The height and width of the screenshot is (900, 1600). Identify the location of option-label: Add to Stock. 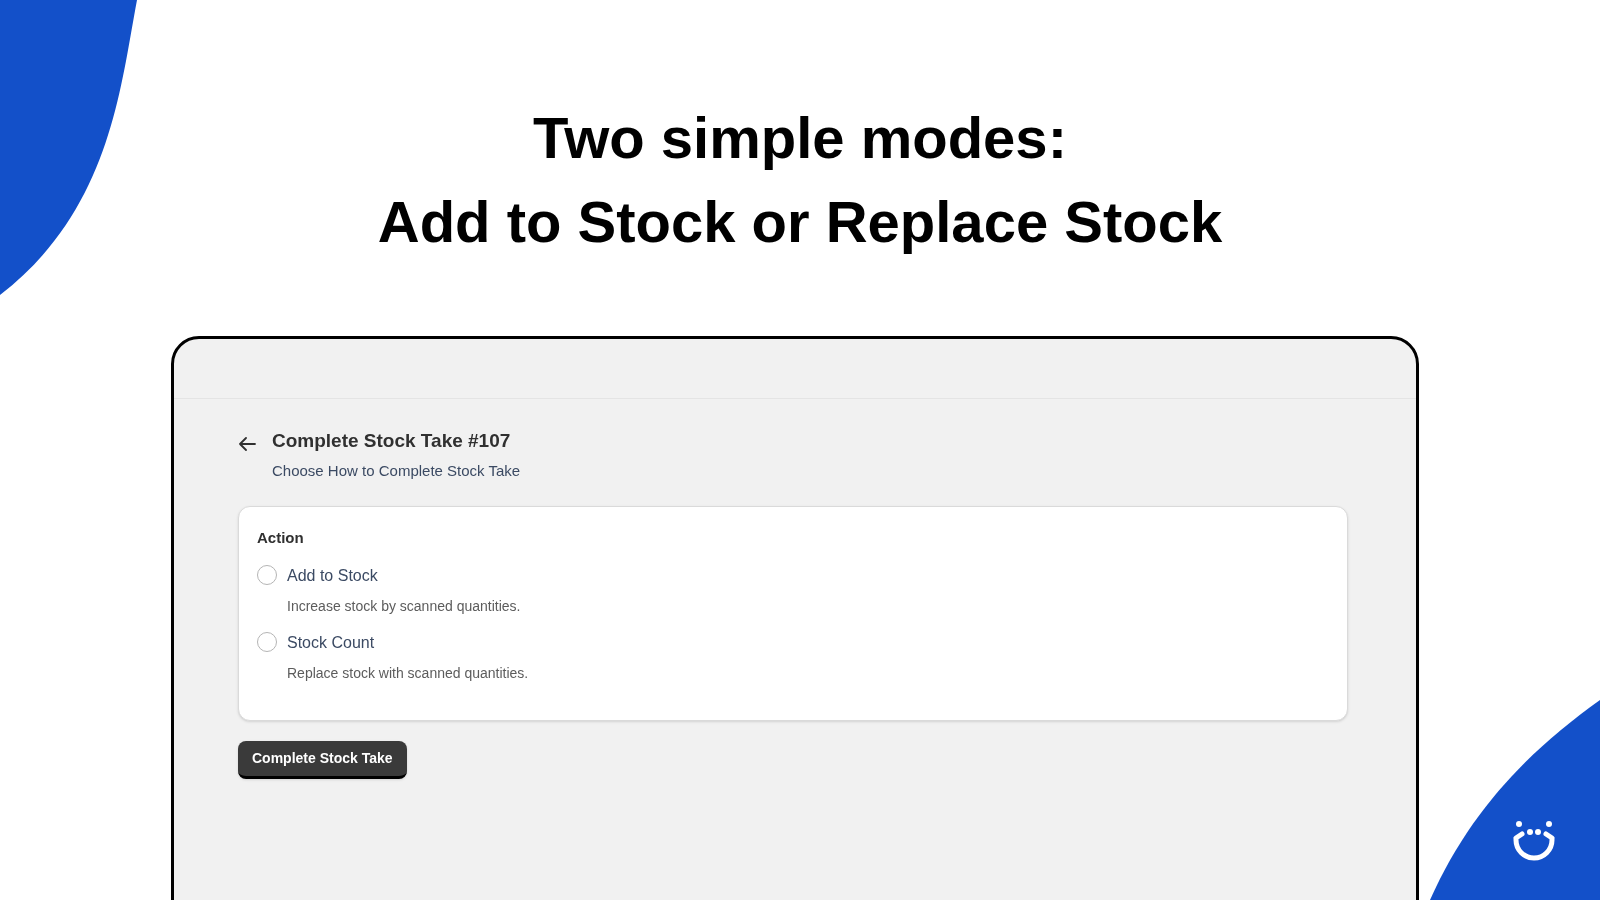
(404, 575).